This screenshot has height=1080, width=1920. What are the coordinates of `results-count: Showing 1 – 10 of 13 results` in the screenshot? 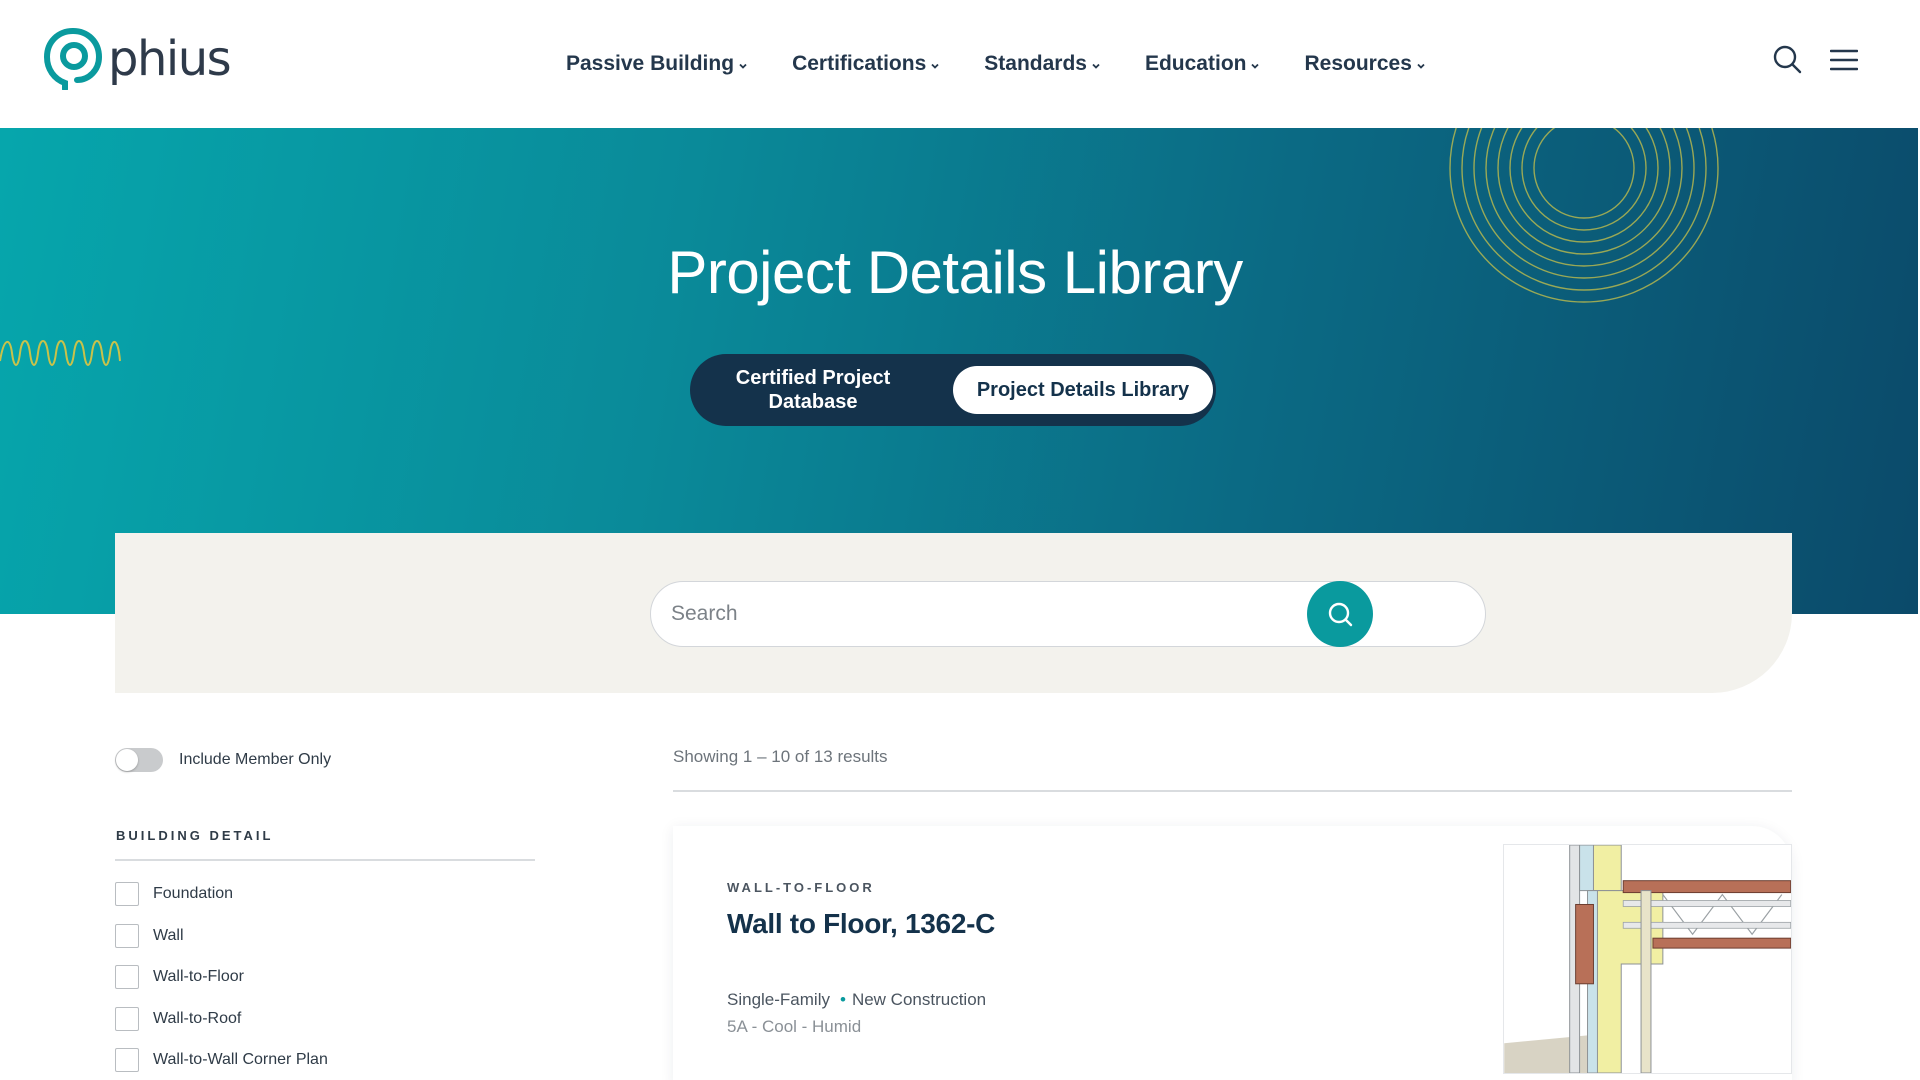 It's located at (780, 756).